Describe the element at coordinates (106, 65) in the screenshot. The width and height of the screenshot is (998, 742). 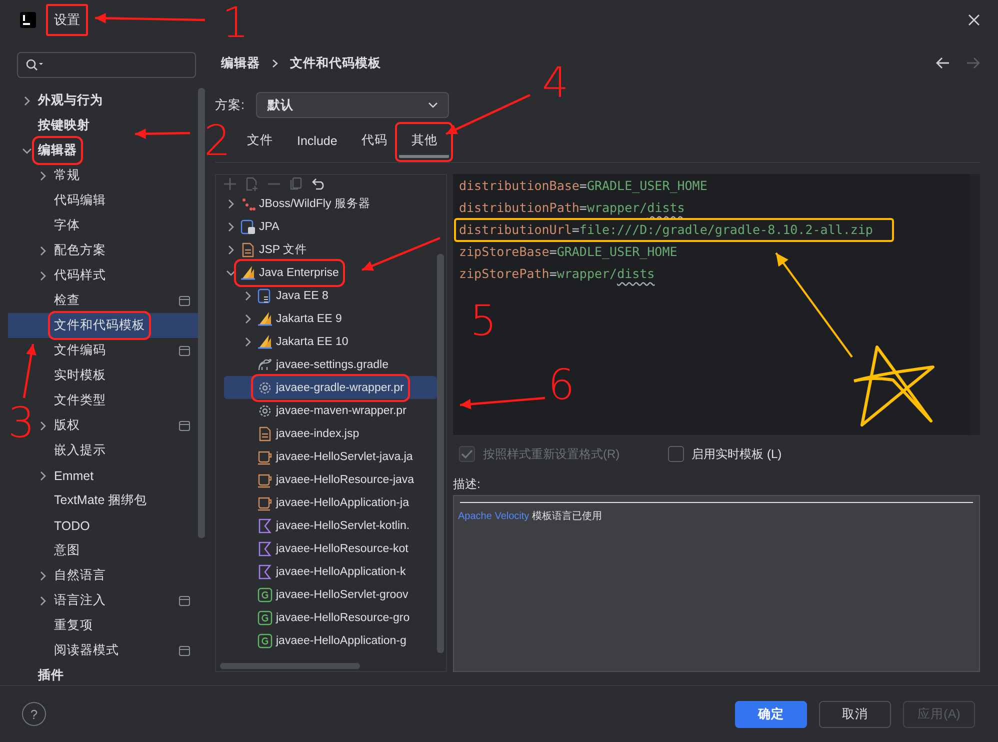
I see `search-field` at that location.